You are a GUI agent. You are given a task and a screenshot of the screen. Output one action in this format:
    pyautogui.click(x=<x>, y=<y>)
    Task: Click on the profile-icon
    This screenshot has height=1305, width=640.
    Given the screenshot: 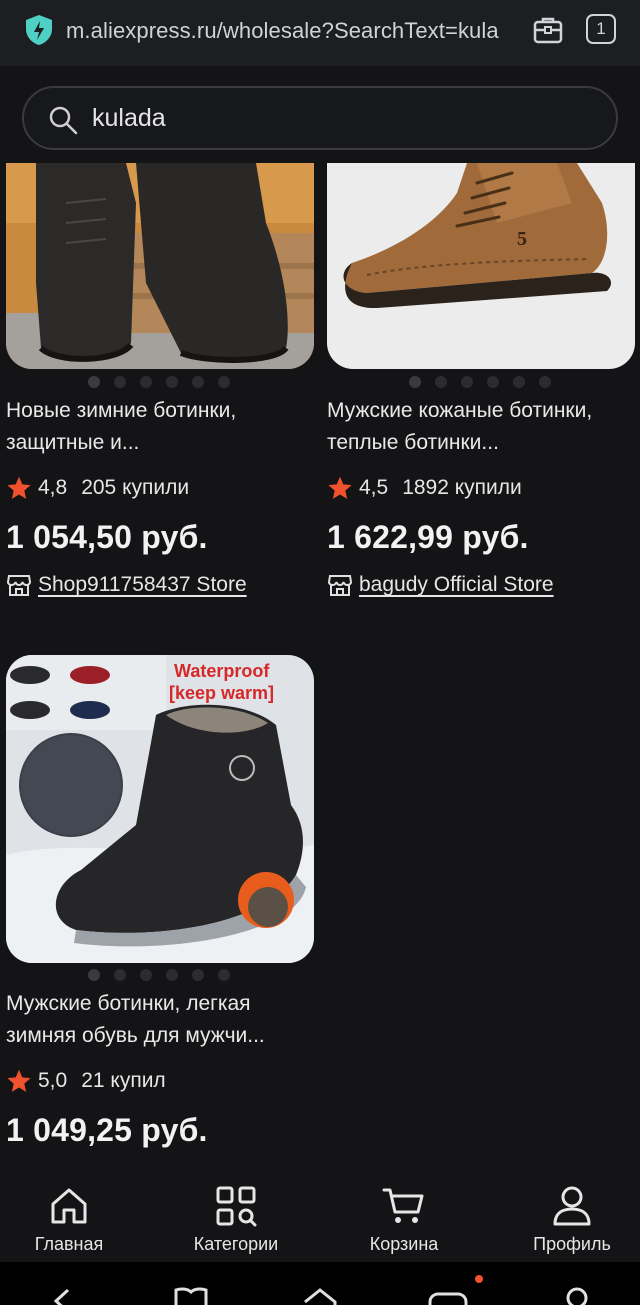 What is the action you would take?
    pyautogui.click(x=572, y=1206)
    